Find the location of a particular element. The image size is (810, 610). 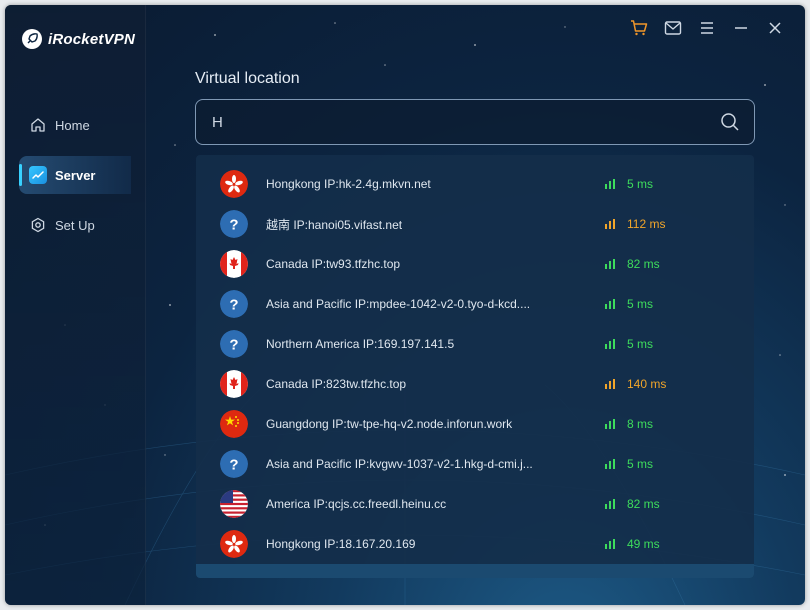

search-box is located at coordinates (475, 122).